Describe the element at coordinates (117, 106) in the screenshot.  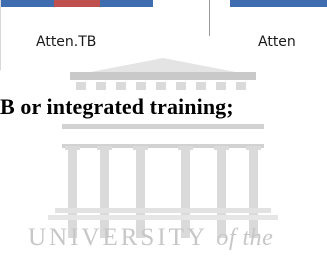
I see `body-sentence: B or integrated training;` at that location.